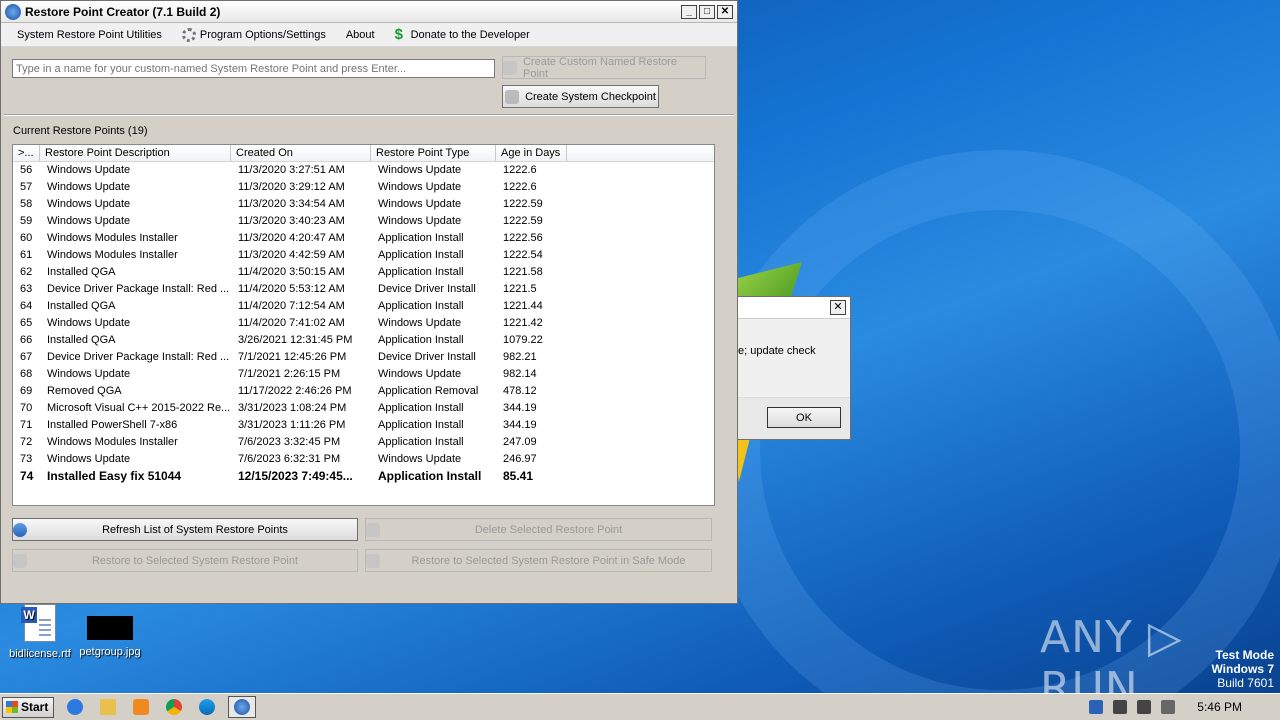 The image size is (1280, 720). I want to click on table-cell: 1222.56, so click(523, 238).